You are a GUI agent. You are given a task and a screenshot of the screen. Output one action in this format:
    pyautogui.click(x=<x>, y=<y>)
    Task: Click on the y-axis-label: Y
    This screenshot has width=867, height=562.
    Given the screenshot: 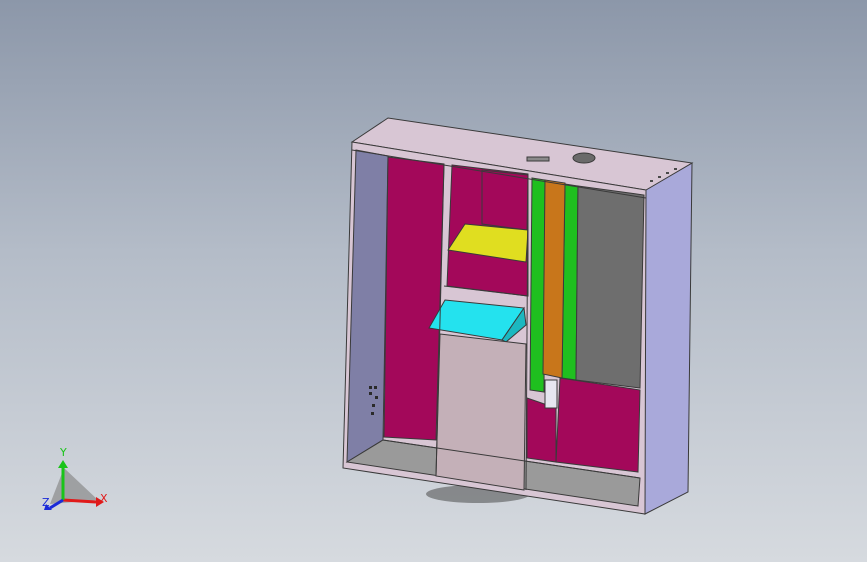 What is the action you would take?
    pyautogui.click(x=63, y=452)
    